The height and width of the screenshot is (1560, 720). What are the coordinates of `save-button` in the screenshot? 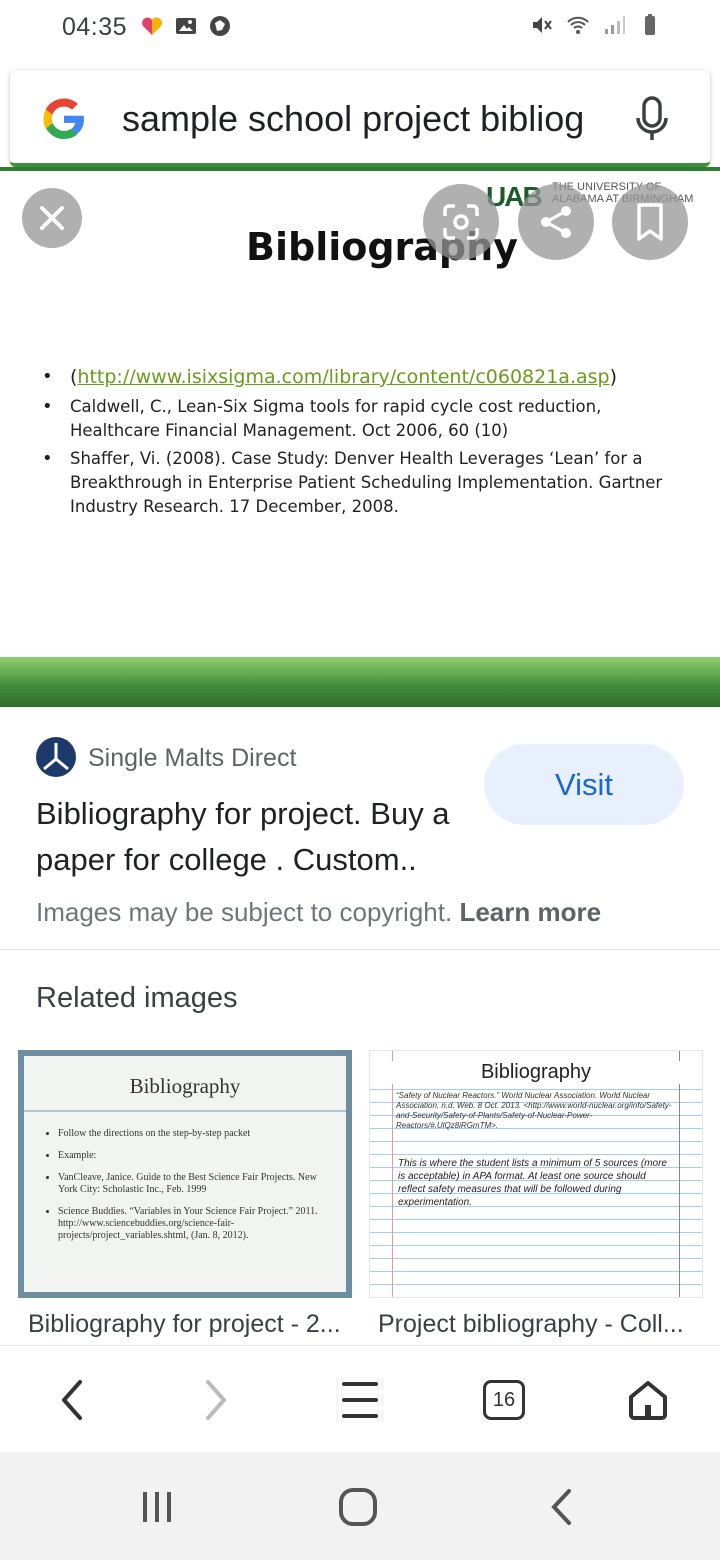 It's located at (650, 222).